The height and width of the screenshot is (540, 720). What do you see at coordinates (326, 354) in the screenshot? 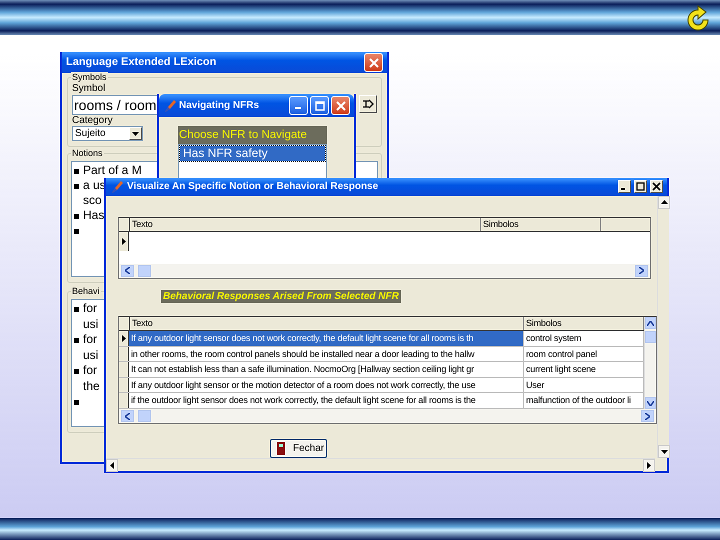
I see `table-cell: in other rooms, the room control panels should be installed near a door leading to the hallw` at bounding box center [326, 354].